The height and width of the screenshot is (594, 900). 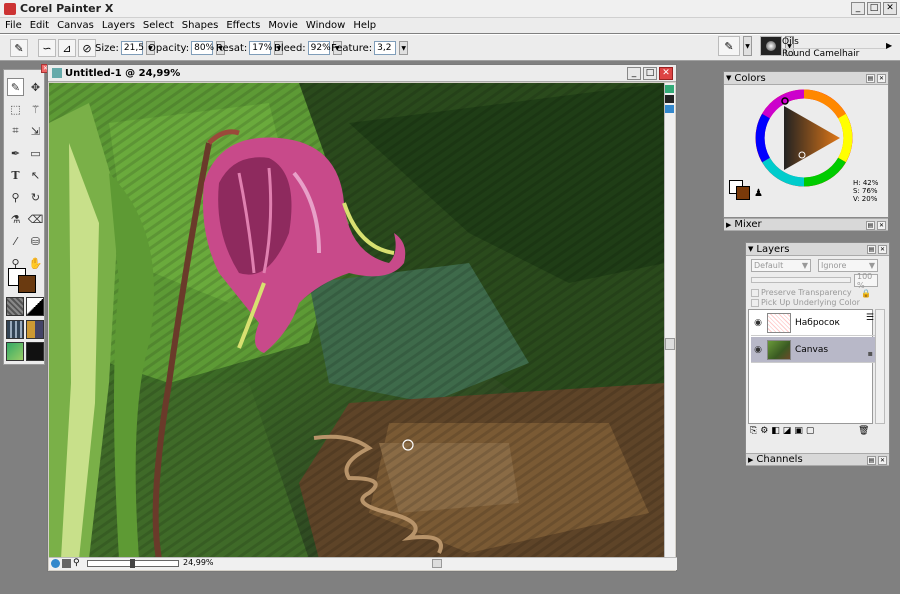 What do you see at coordinates (798, 431) in the screenshot?
I see `new-layer-icon: ▣` at bounding box center [798, 431].